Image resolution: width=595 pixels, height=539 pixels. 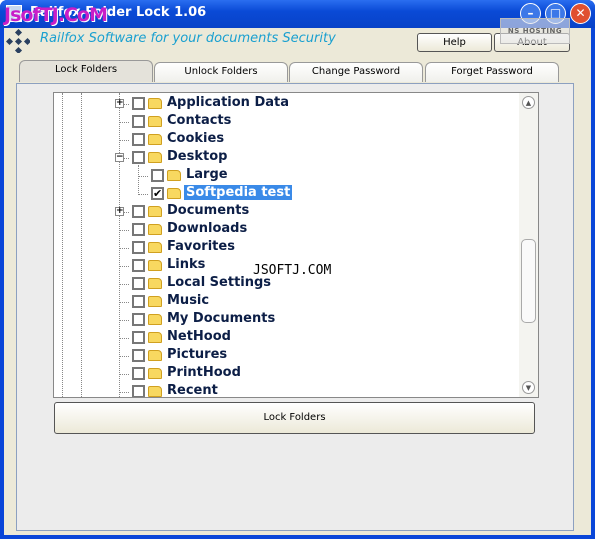 I want to click on tree-item: + Application Data, so click(x=284, y=104).